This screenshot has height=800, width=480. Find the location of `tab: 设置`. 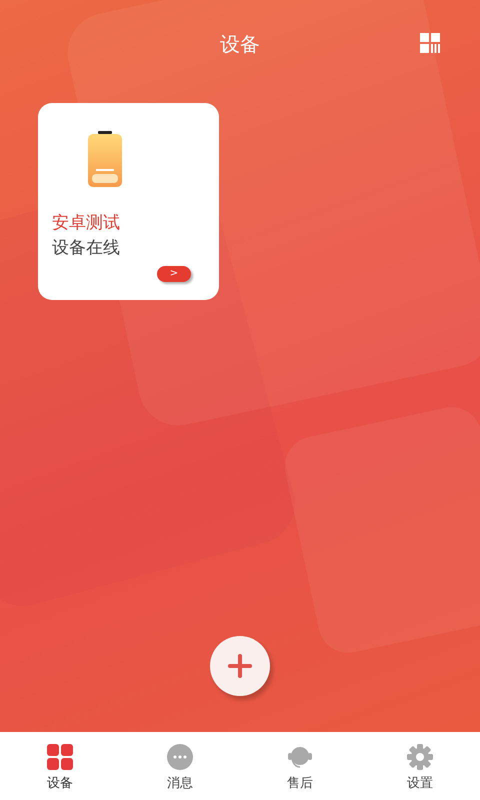

tab: 设置 is located at coordinates (420, 766).